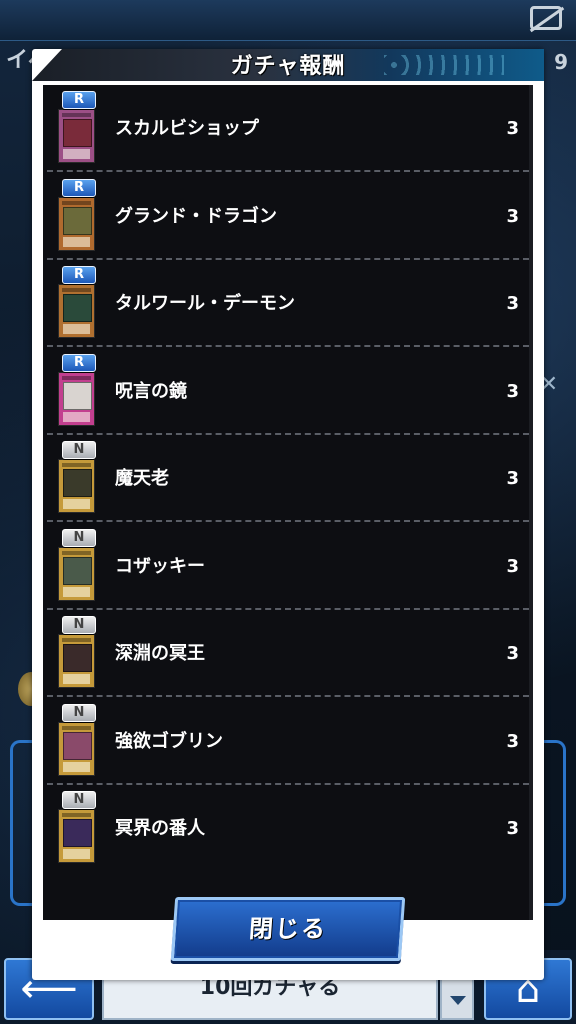  I want to click on top-status-bar, so click(288, 20).